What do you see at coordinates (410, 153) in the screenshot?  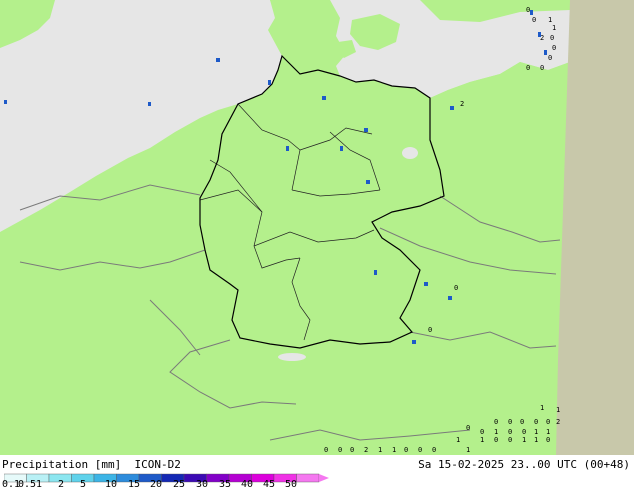 I see `lake-mueritz` at bounding box center [410, 153].